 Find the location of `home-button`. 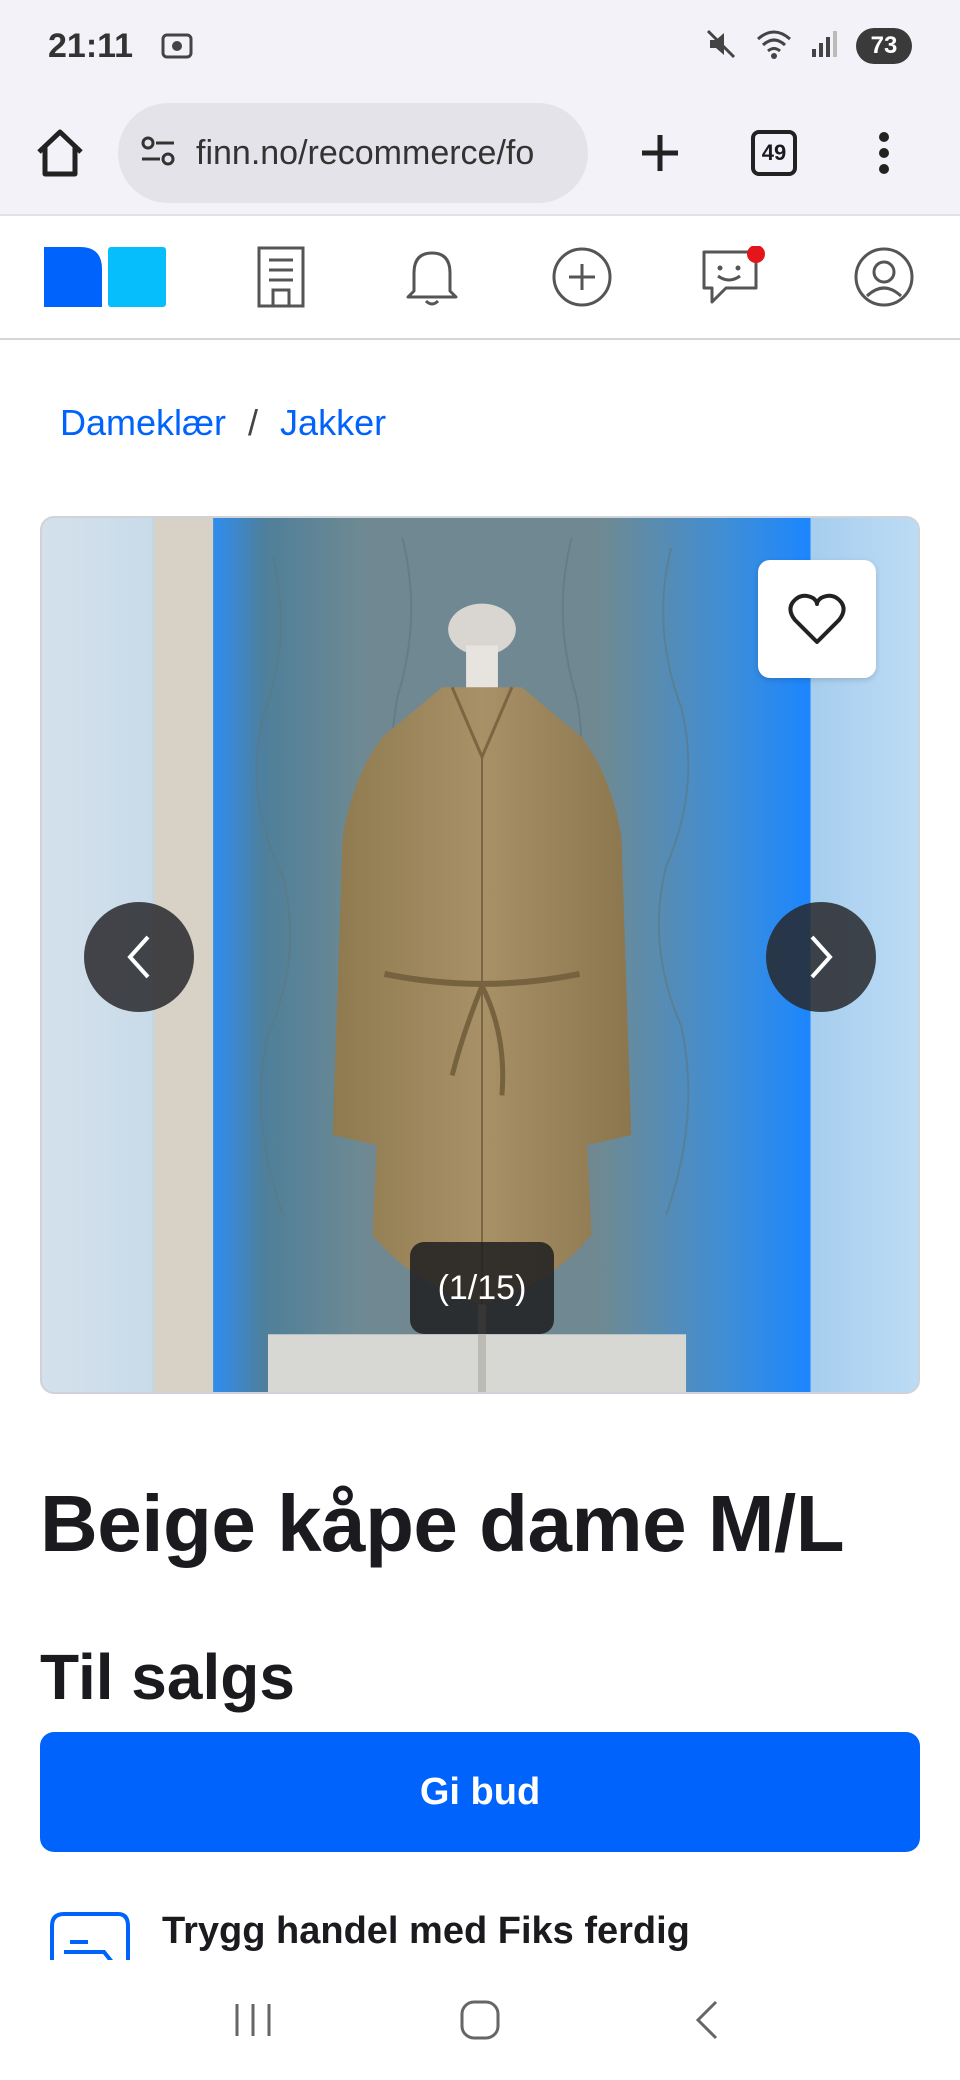

home-button is located at coordinates (60, 153).